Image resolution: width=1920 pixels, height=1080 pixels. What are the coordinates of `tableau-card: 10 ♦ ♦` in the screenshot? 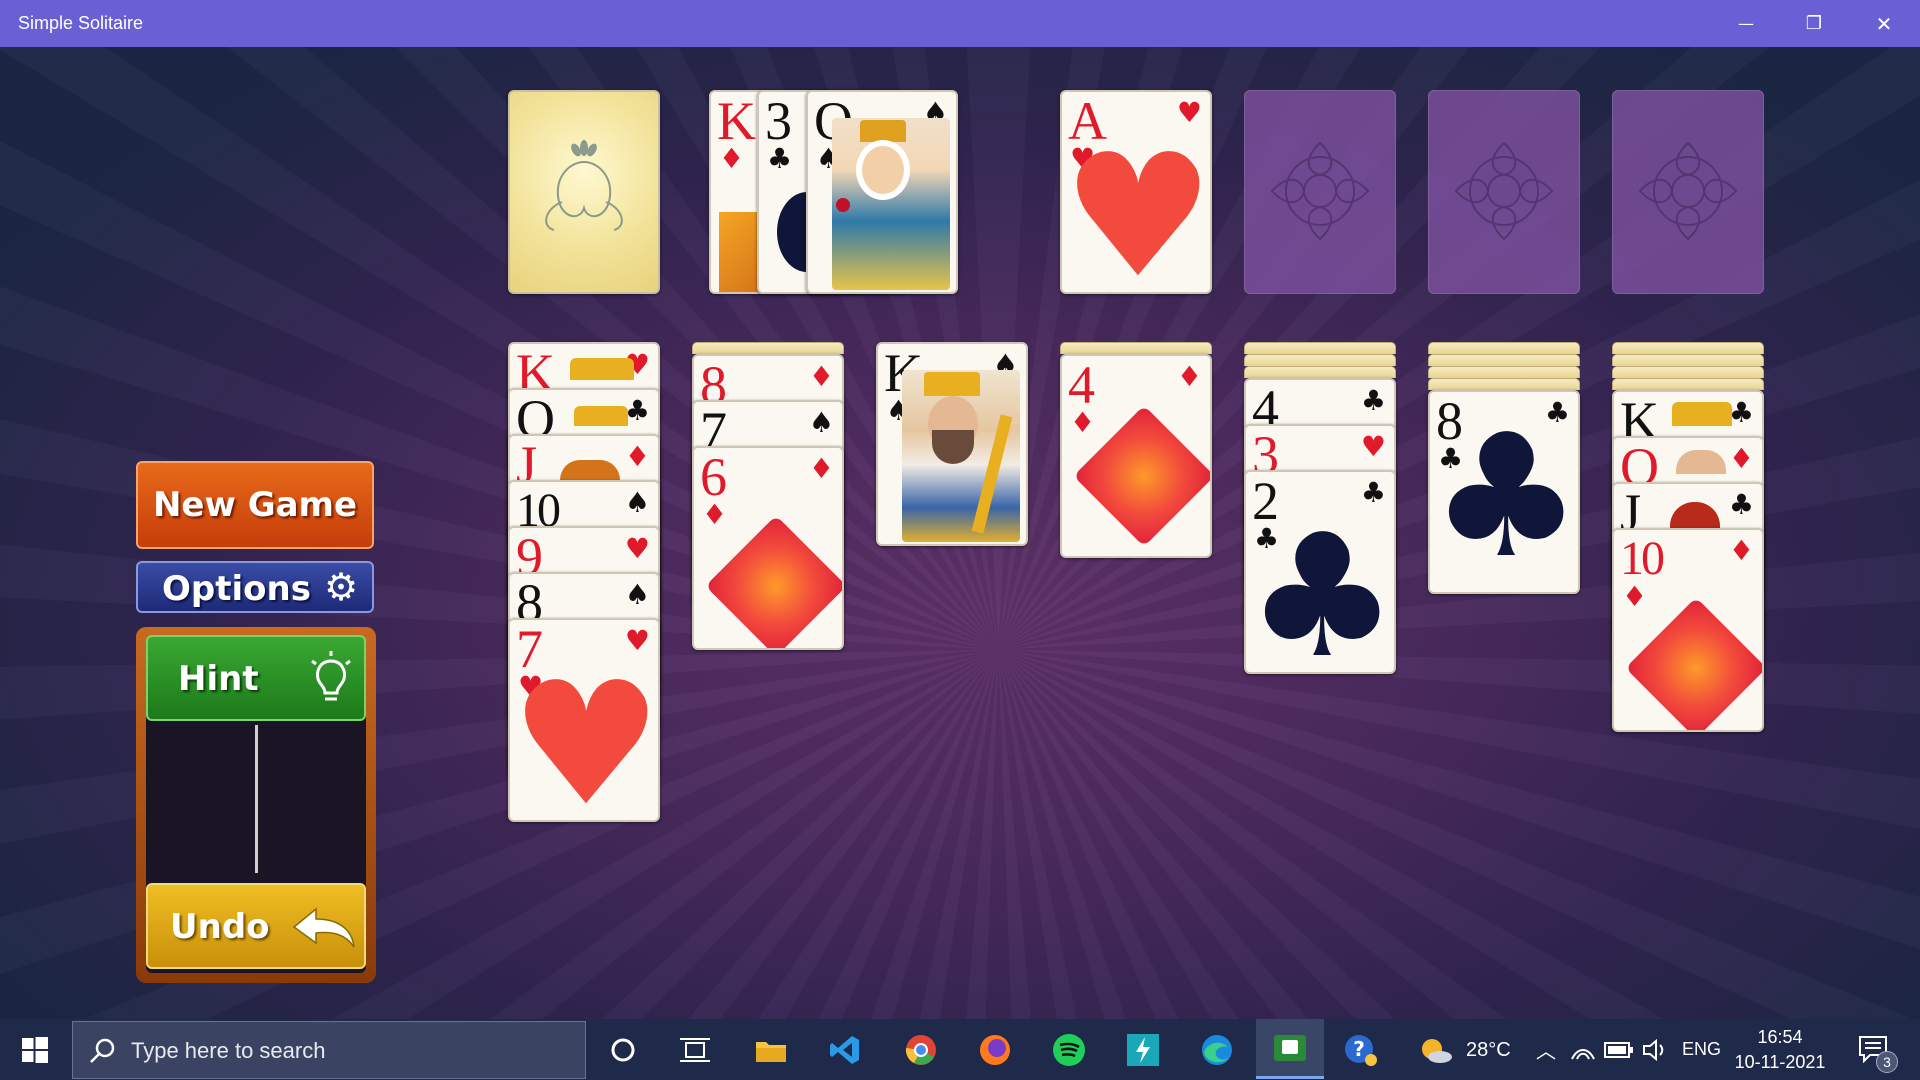 It's located at (1688, 630).